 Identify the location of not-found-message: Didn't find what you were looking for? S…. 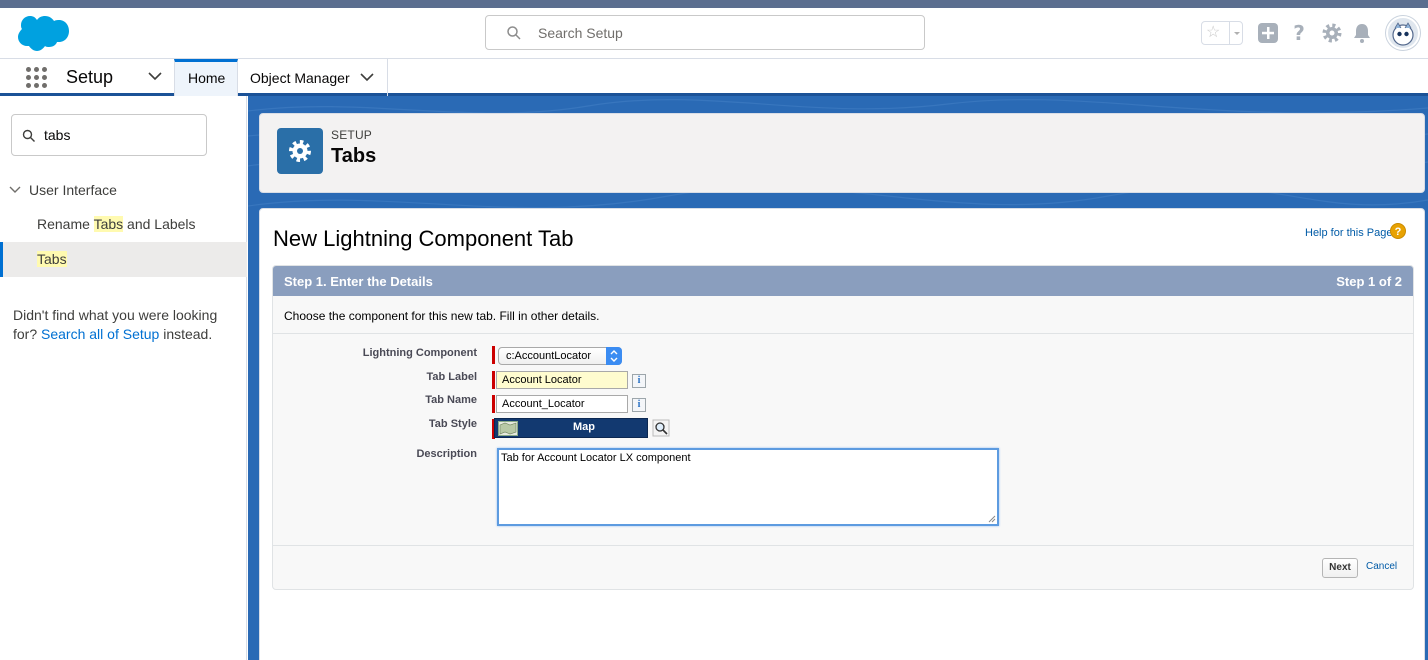
(115, 324).